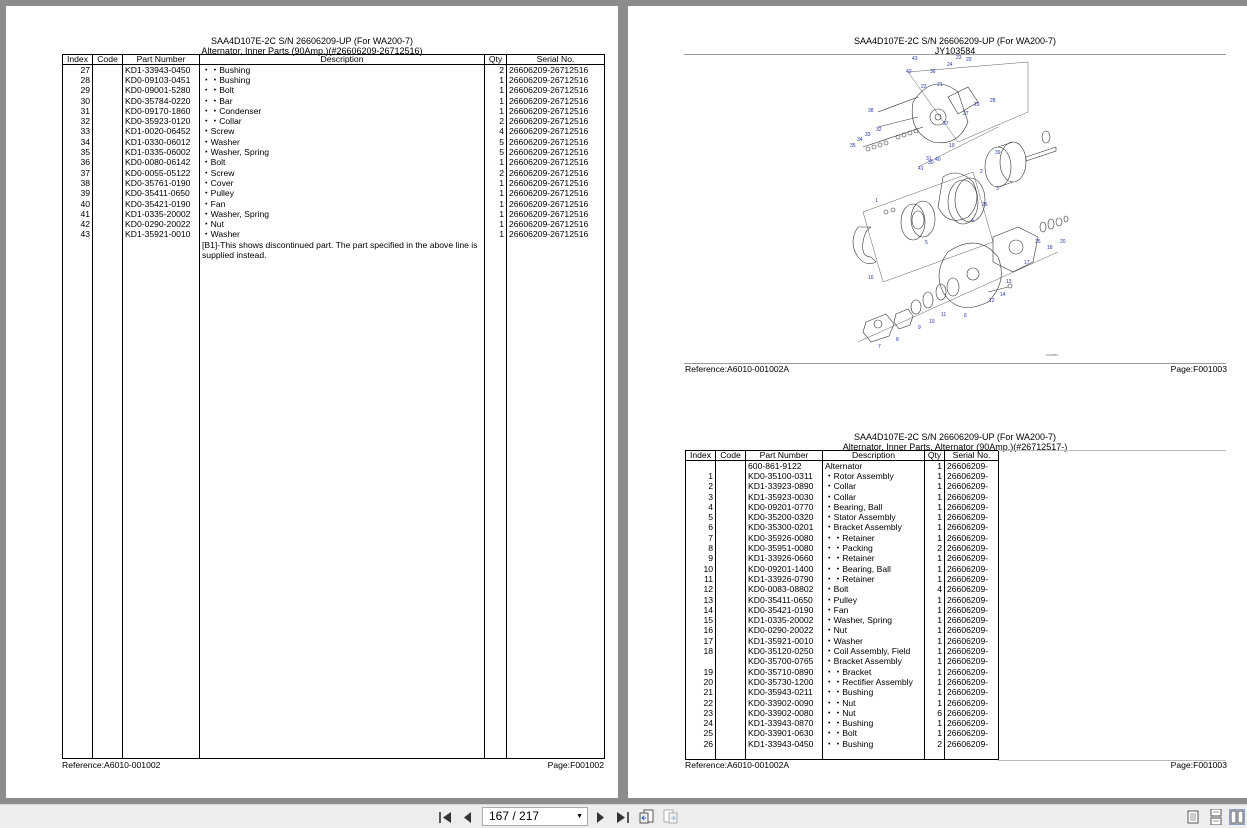 This screenshot has height=828, width=1247. What do you see at coordinates (111, 765) in the screenshot?
I see `left-reference: Reference:A6010-001002` at bounding box center [111, 765].